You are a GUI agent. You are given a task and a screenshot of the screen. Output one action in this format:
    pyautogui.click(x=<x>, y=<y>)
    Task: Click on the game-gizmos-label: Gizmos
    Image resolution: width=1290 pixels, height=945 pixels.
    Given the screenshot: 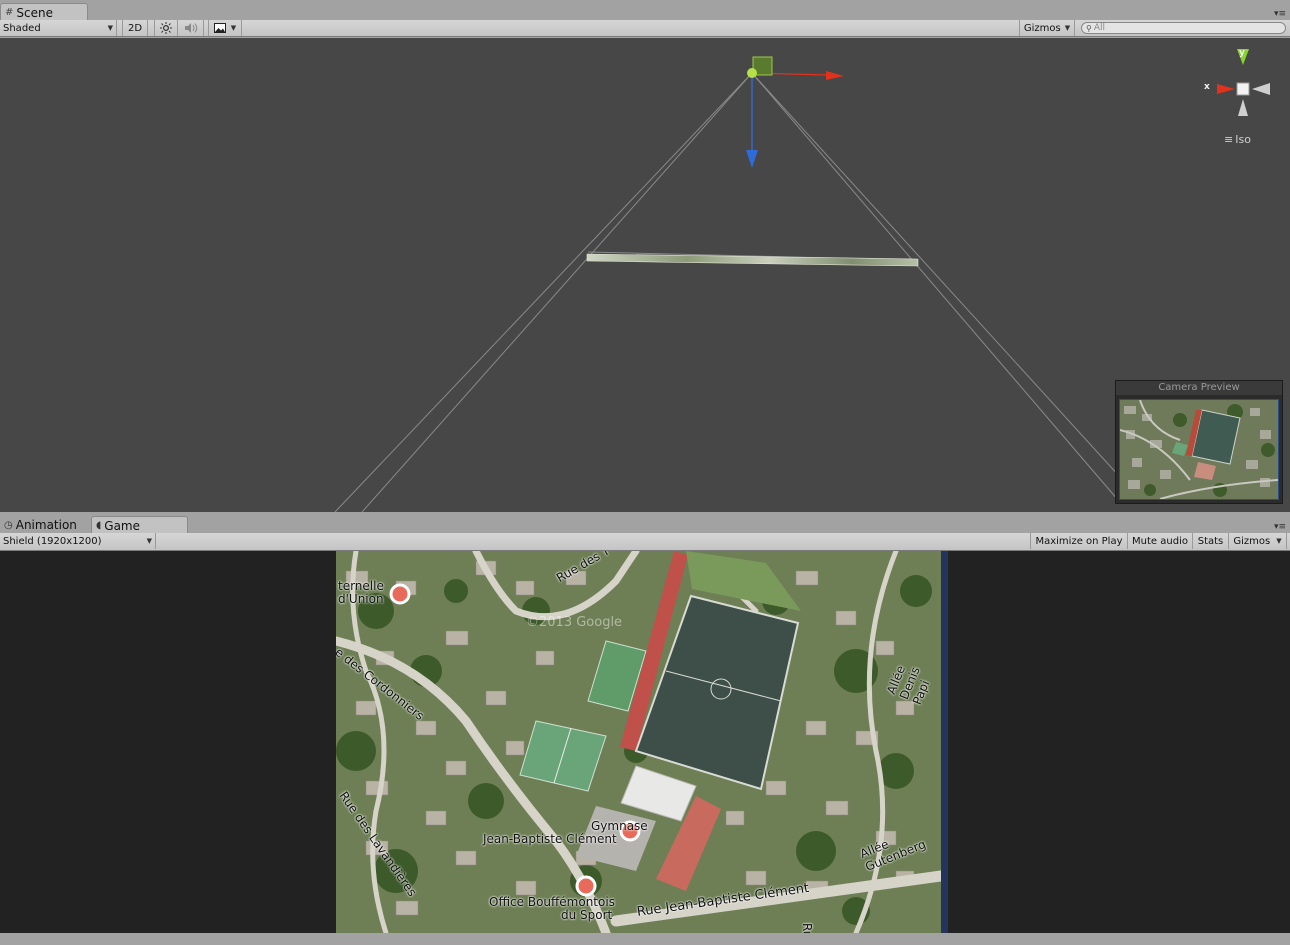 What is the action you would take?
    pyautogui.click(x=1252, y=541)
    